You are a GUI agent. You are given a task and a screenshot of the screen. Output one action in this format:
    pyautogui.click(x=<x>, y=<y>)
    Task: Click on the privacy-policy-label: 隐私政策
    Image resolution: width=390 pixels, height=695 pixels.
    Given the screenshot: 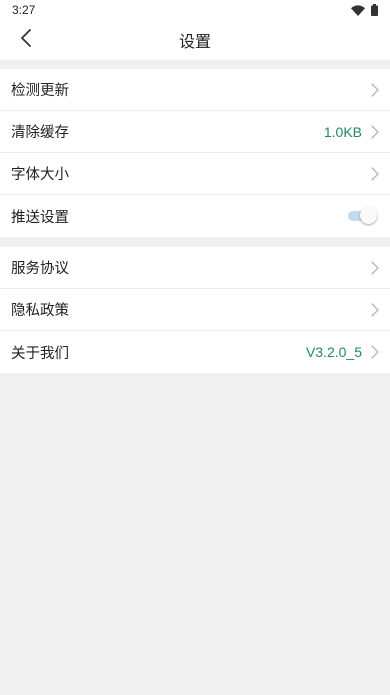 What is the action you would take?
    pyautogui.click(x=40, y=311)
    